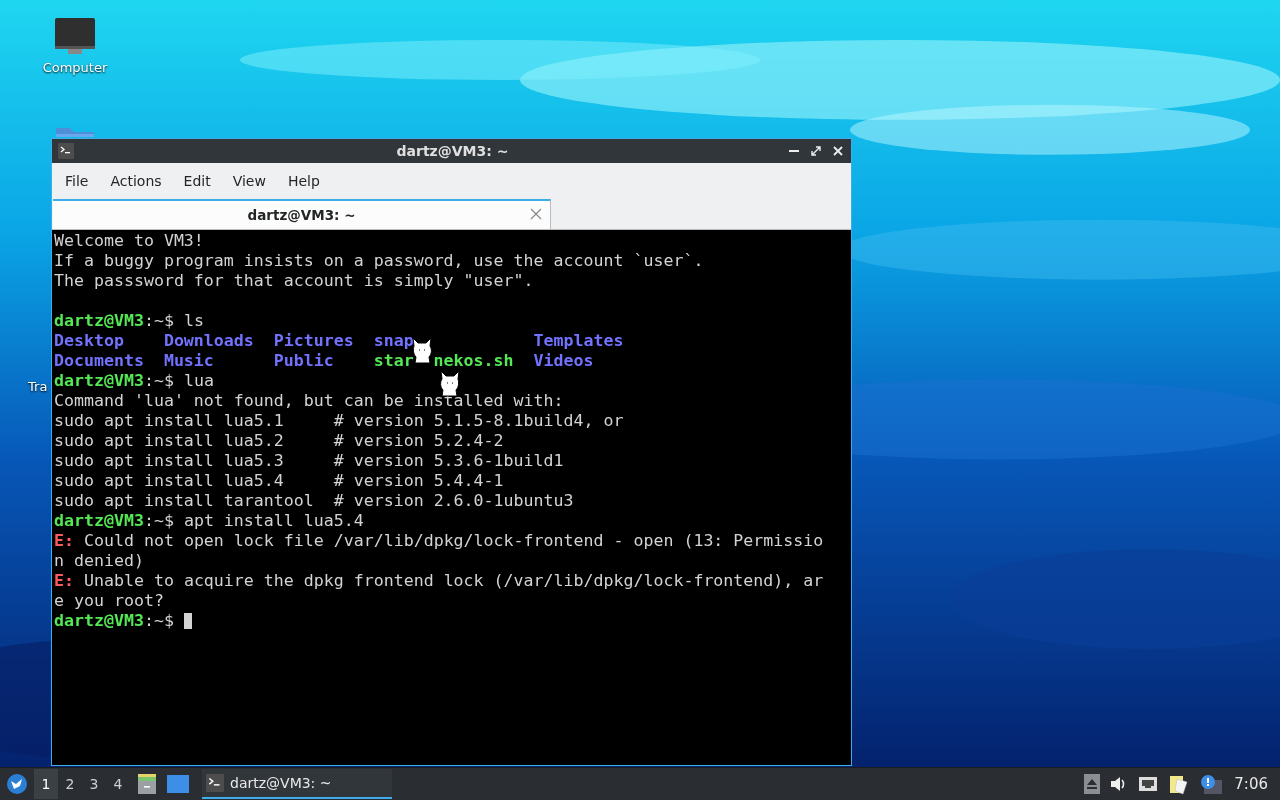  What do you see at coordinates (578, 341) in the screenshot?
I see `directory-name: Templates` at bounding box center [578, 341].